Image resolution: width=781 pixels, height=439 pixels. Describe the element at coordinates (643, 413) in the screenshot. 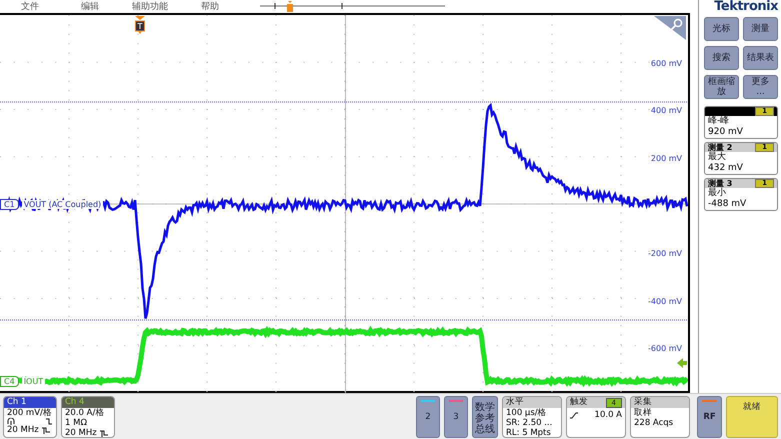

I see `setting-text: 取样` at that location.